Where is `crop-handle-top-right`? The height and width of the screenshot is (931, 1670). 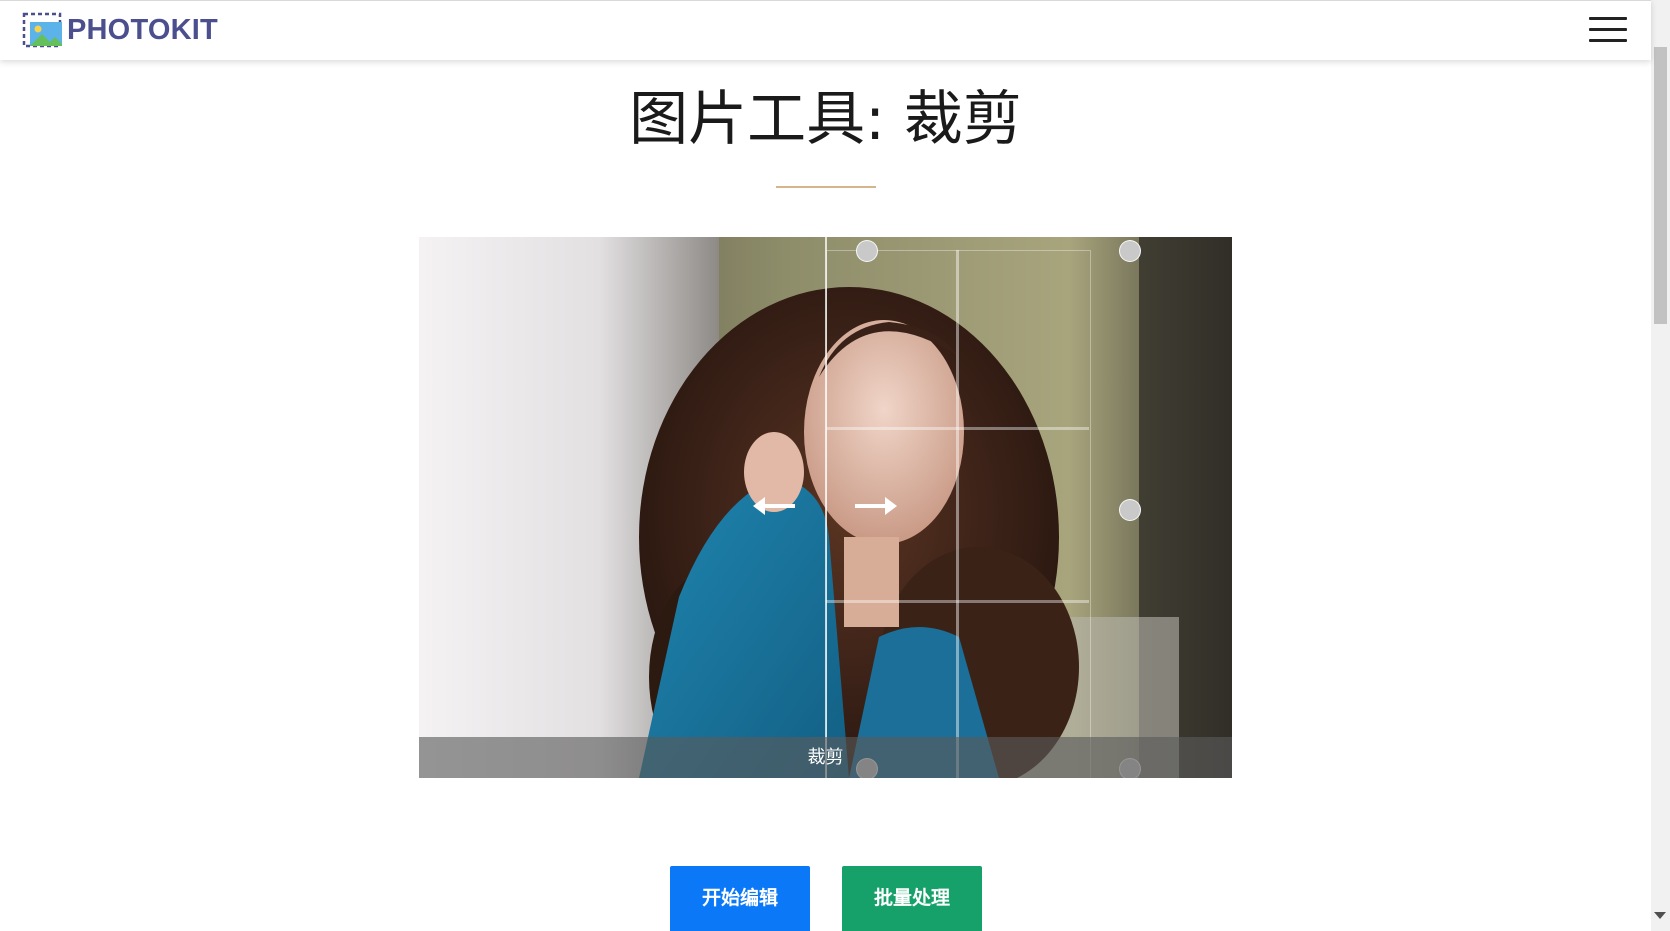
crop-handle-top-right is located at coordinates (1130, 251).